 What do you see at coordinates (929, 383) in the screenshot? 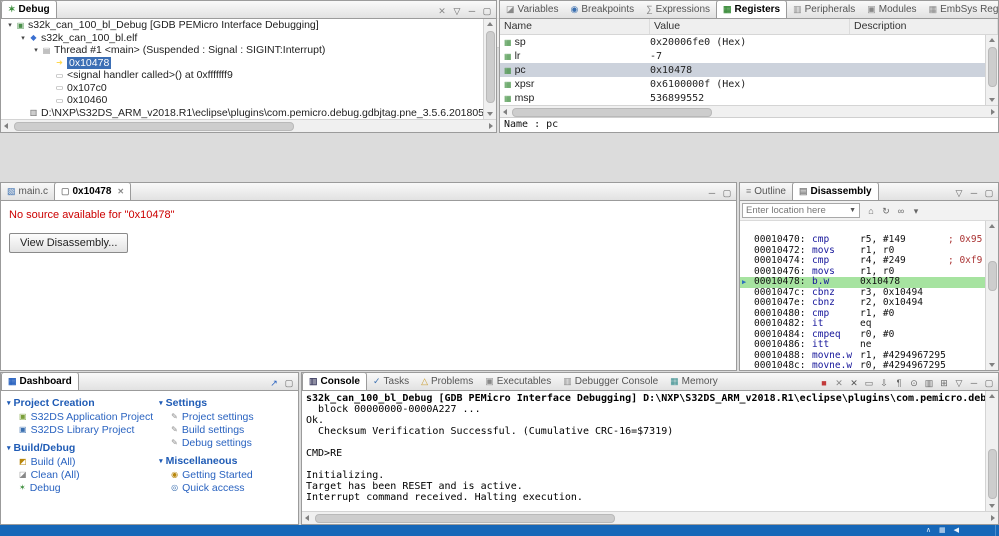
I see `display-selected-console-icon: ▥` at bounding box center [929, 383].